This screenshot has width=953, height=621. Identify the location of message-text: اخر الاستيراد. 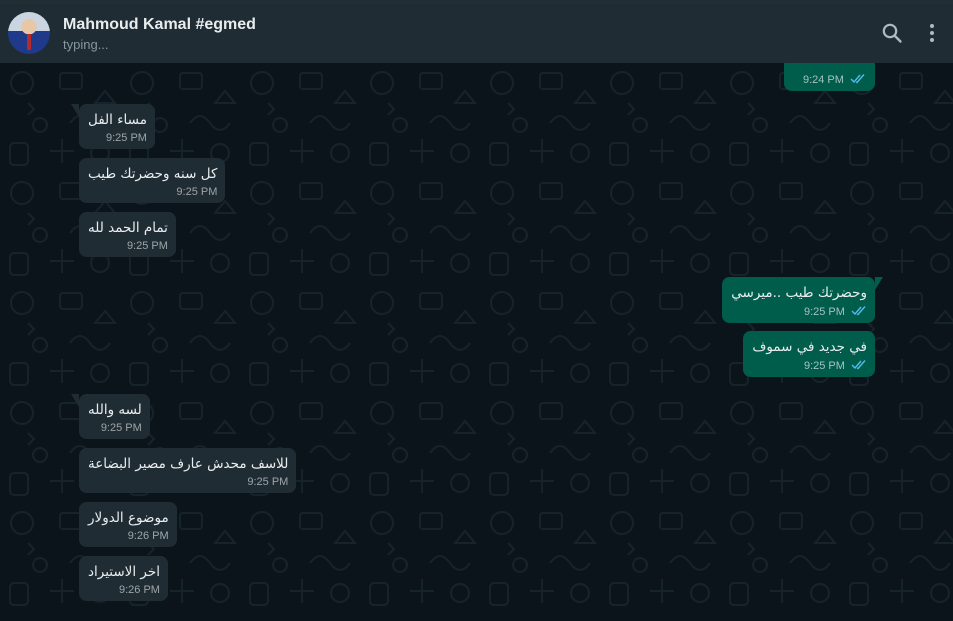
(124, 572).